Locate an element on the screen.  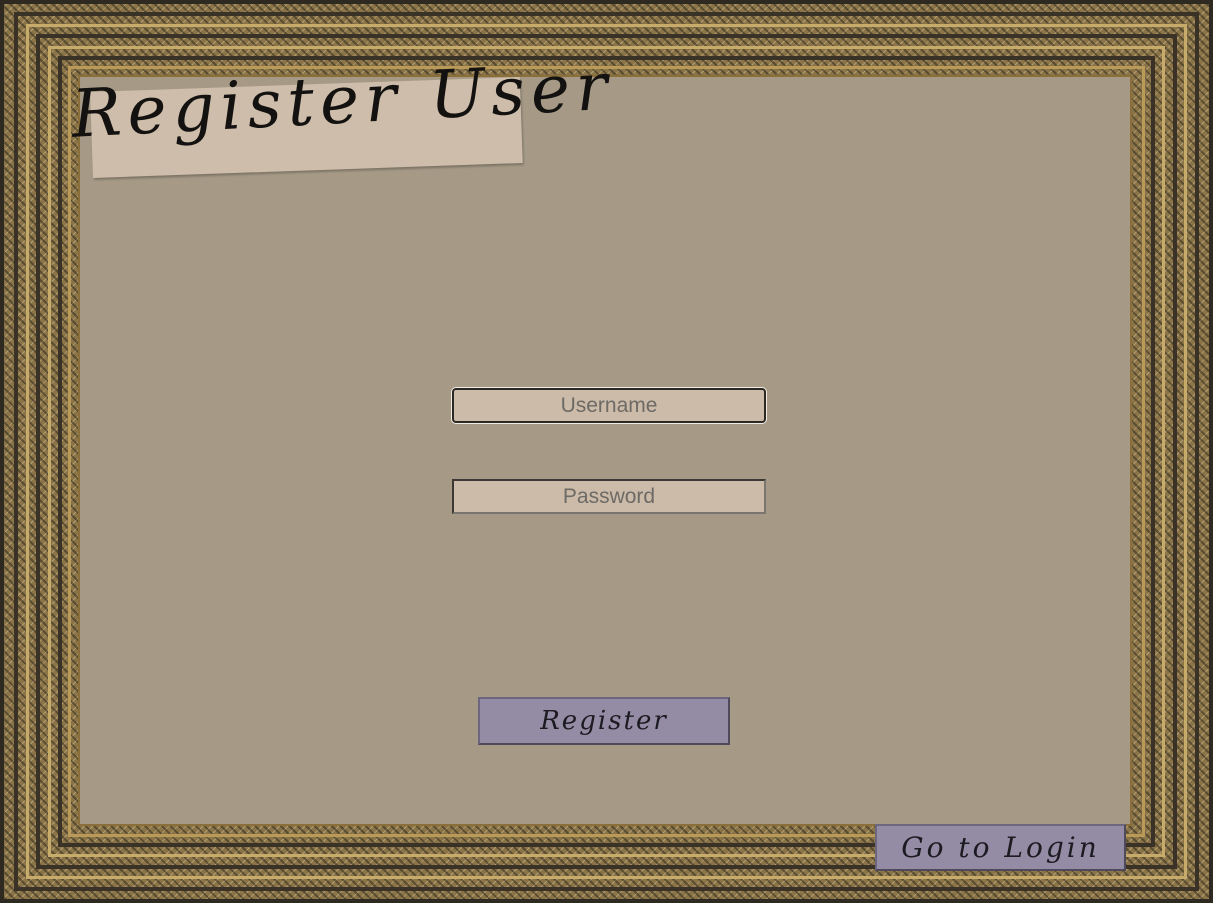
password-input is located at coordinates (609, 496).